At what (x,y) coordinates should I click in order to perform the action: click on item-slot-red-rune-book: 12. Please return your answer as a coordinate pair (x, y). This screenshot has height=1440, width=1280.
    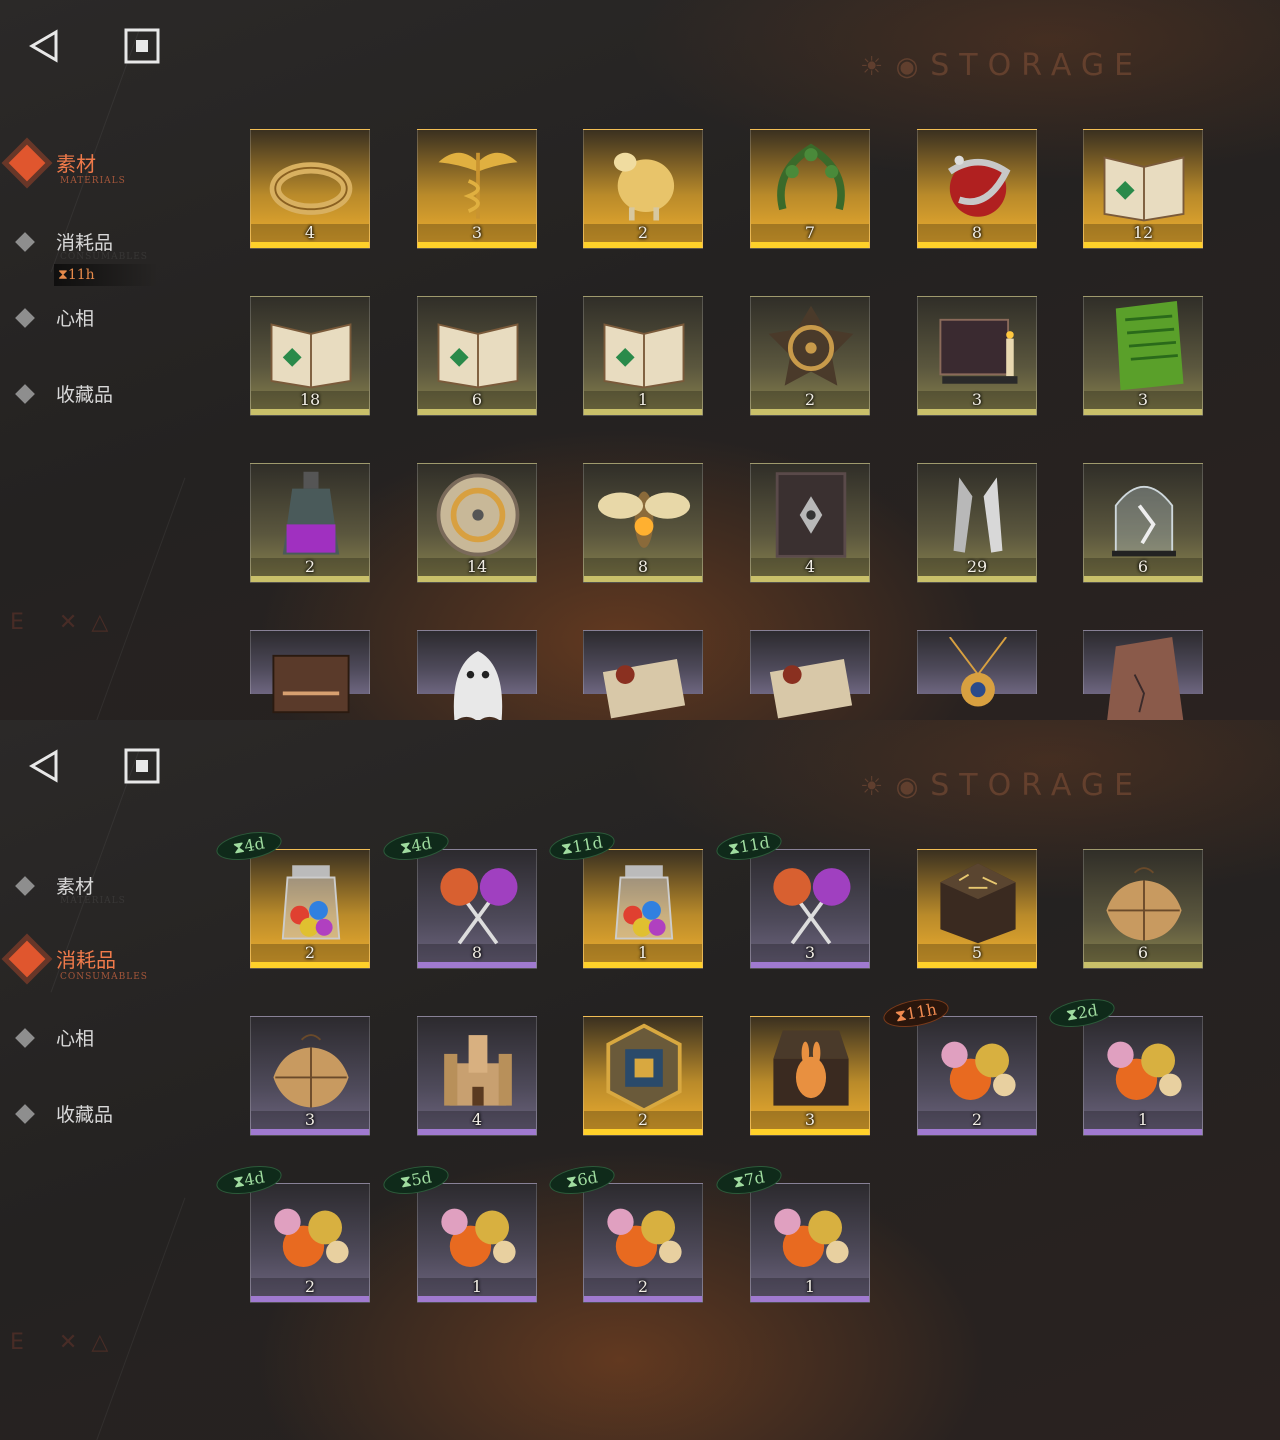
    Looking at the image, I should click on (1143, 189).